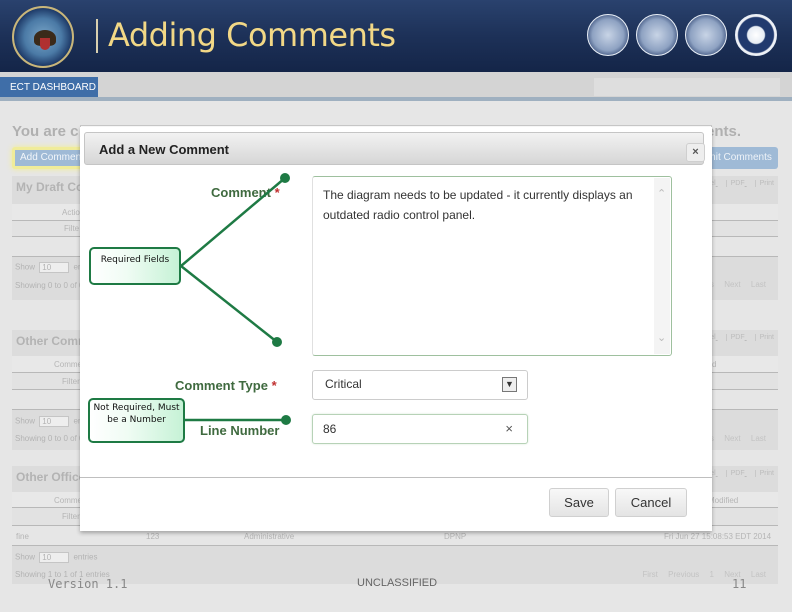 This screenshot has width=792, height=612. What do you see at coordinates (252, 35) in the screenshot?
I see `page-title: Adding Comments` at bounding box center [252, 35].